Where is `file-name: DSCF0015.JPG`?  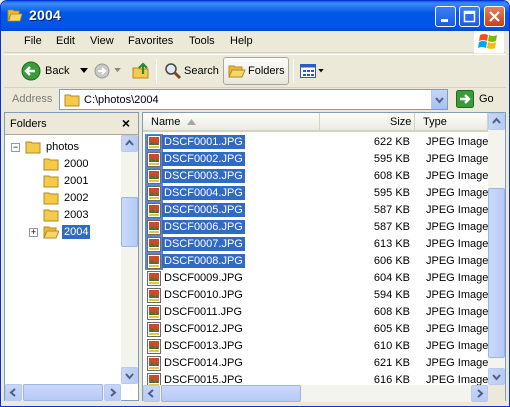
file-name: DSCF0015.JPG is located at coordinates (203, 379).